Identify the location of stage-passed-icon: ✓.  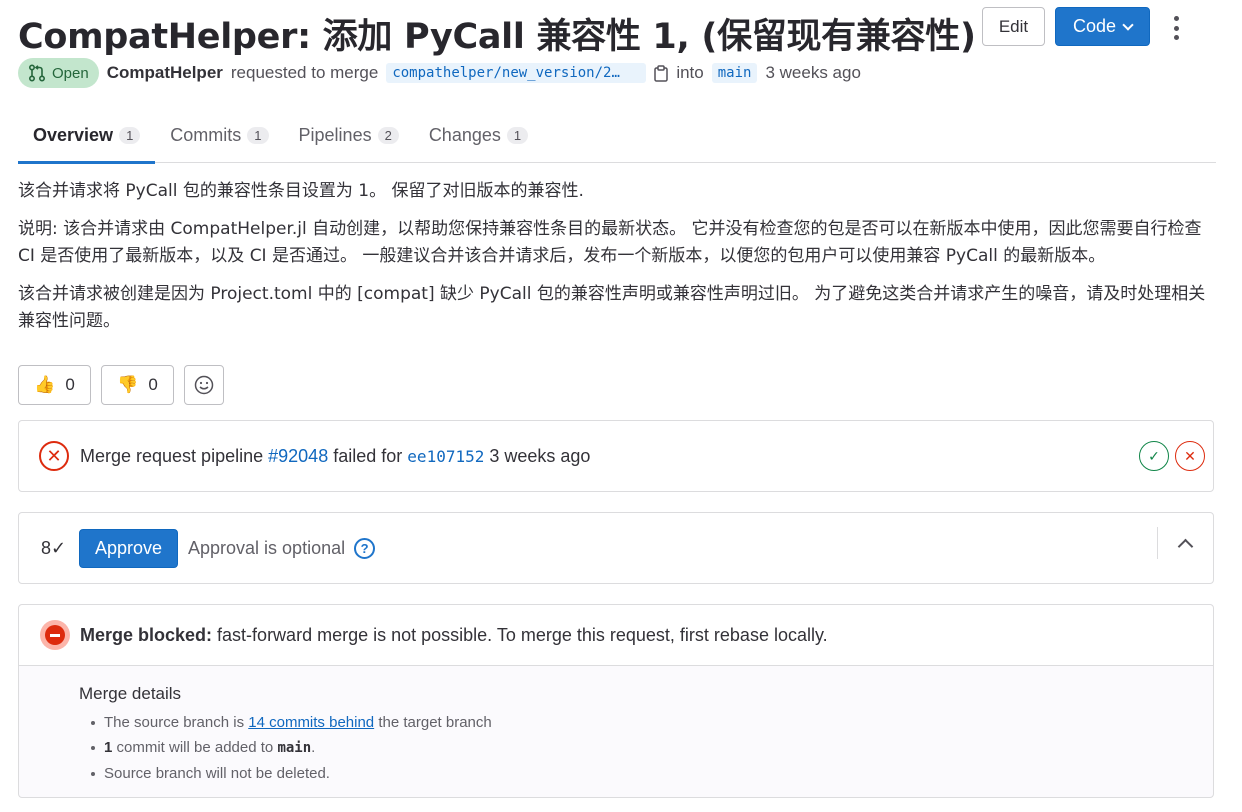
(1154, 456).